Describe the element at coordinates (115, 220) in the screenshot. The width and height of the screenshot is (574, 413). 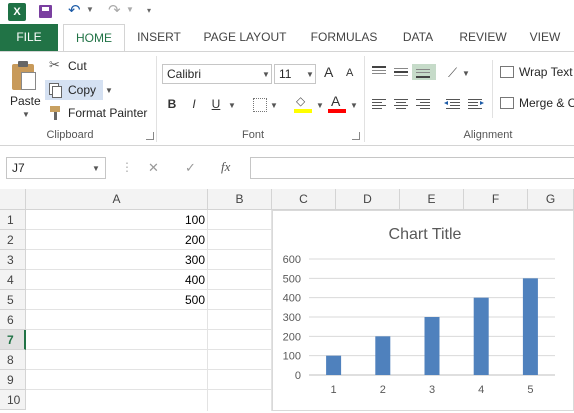
I see `cell-a1: 100` at that location.